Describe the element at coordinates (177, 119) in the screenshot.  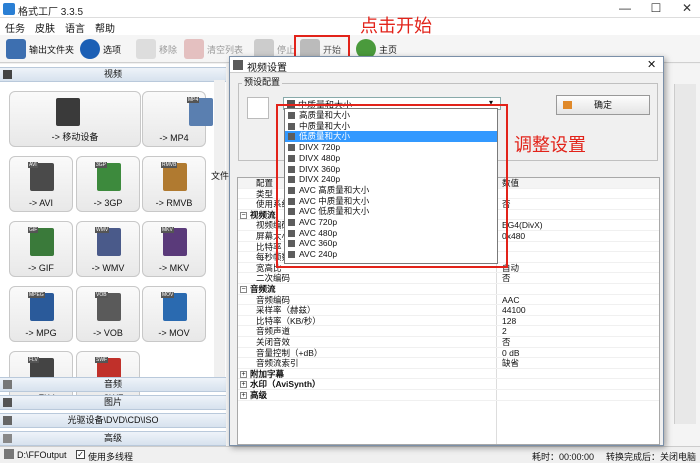
I see `format-tile: MP4 -> MP4` at that location.